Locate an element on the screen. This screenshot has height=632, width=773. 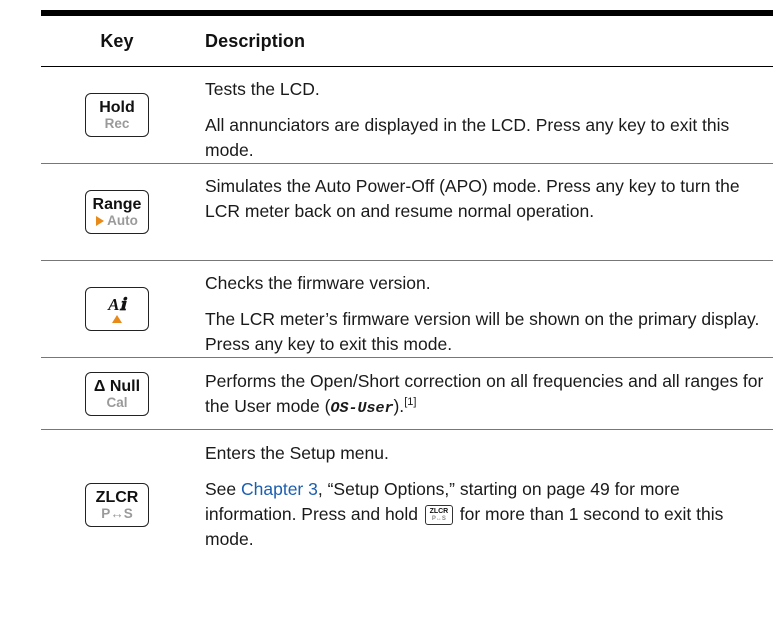
key-bottom-label: Rec is located at coordinates (117, 123).